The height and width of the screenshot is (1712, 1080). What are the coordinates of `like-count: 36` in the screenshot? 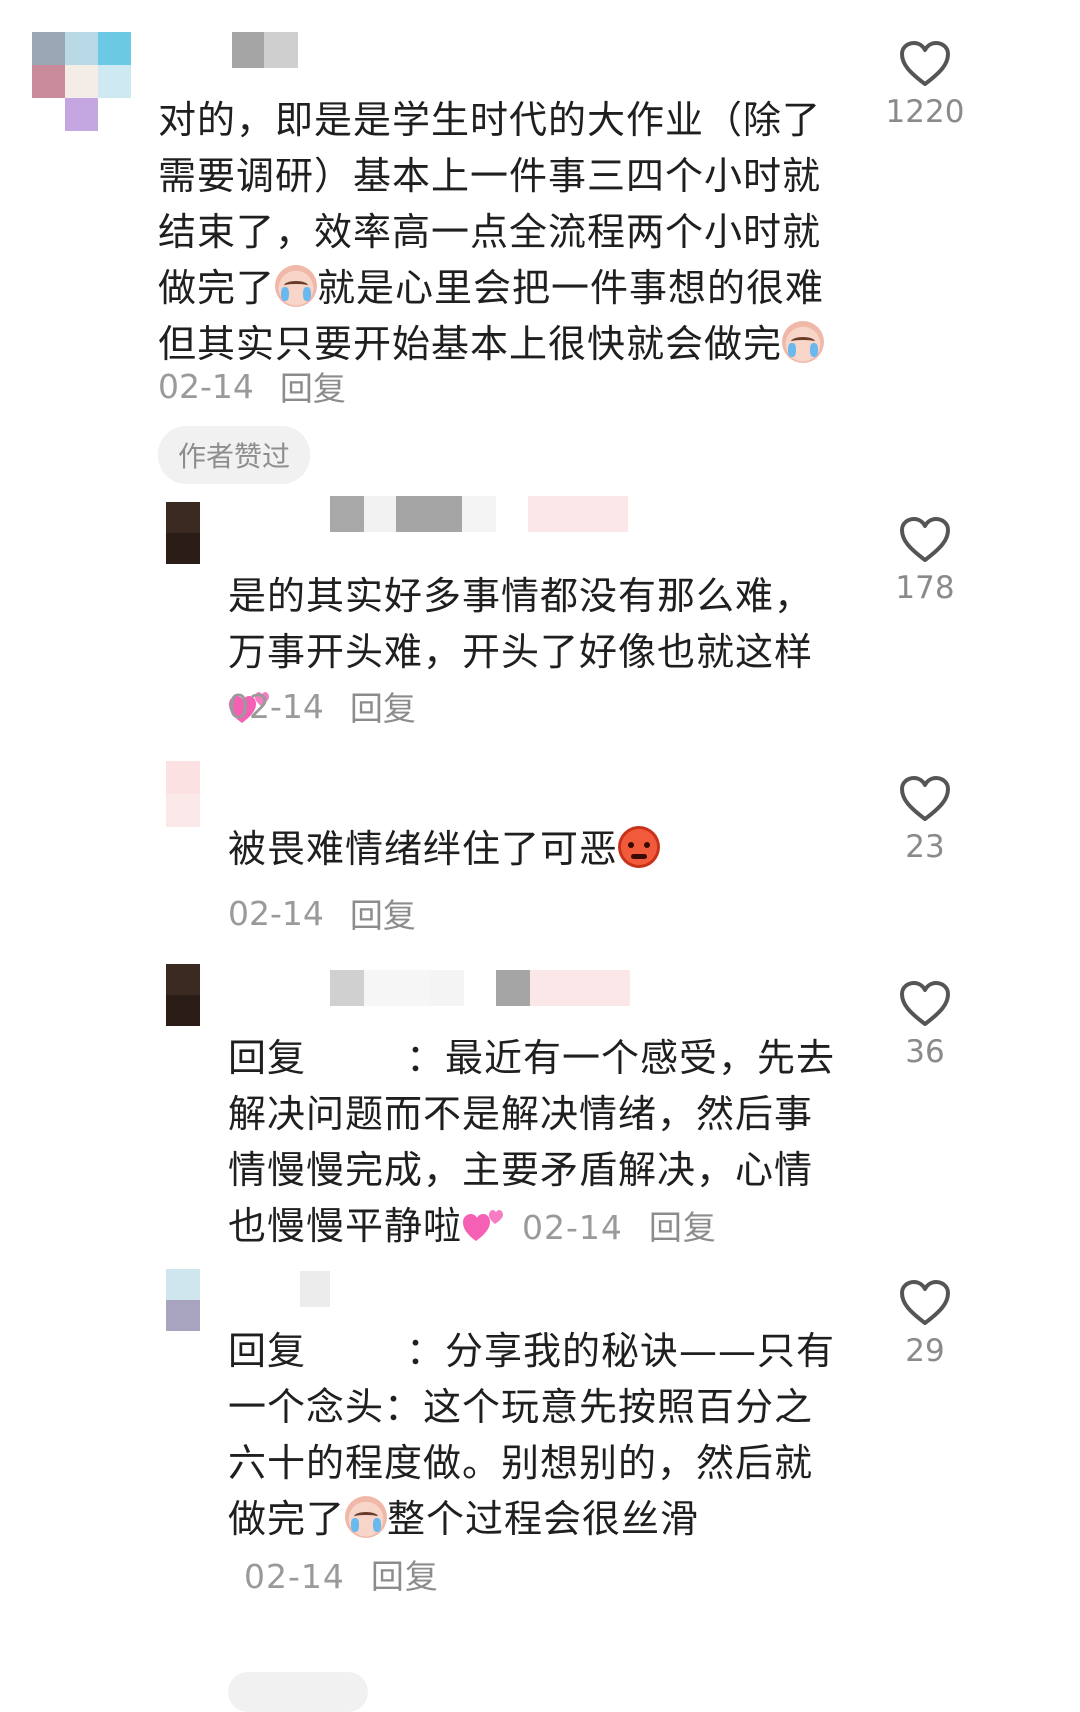 It's located at (925, 1052).